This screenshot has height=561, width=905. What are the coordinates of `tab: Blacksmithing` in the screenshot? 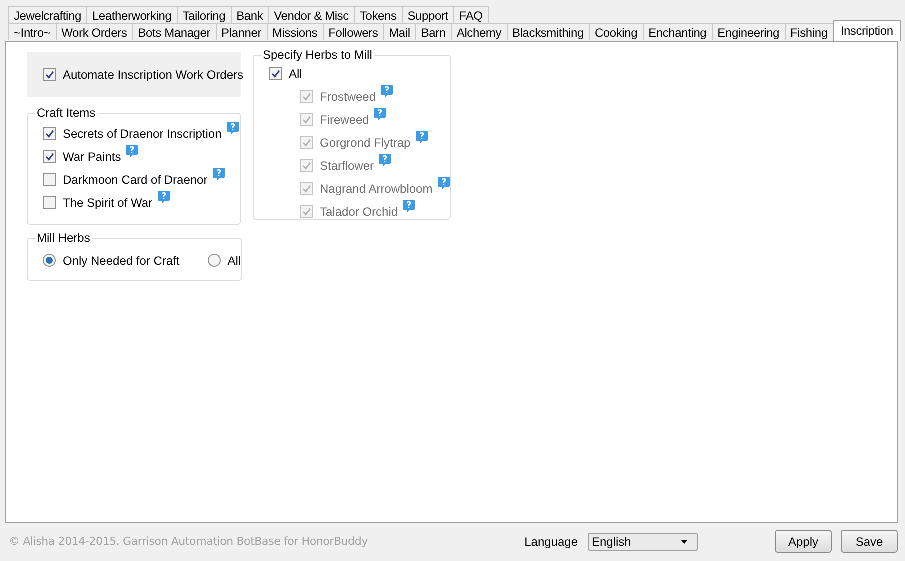 It's located at (548, 31).